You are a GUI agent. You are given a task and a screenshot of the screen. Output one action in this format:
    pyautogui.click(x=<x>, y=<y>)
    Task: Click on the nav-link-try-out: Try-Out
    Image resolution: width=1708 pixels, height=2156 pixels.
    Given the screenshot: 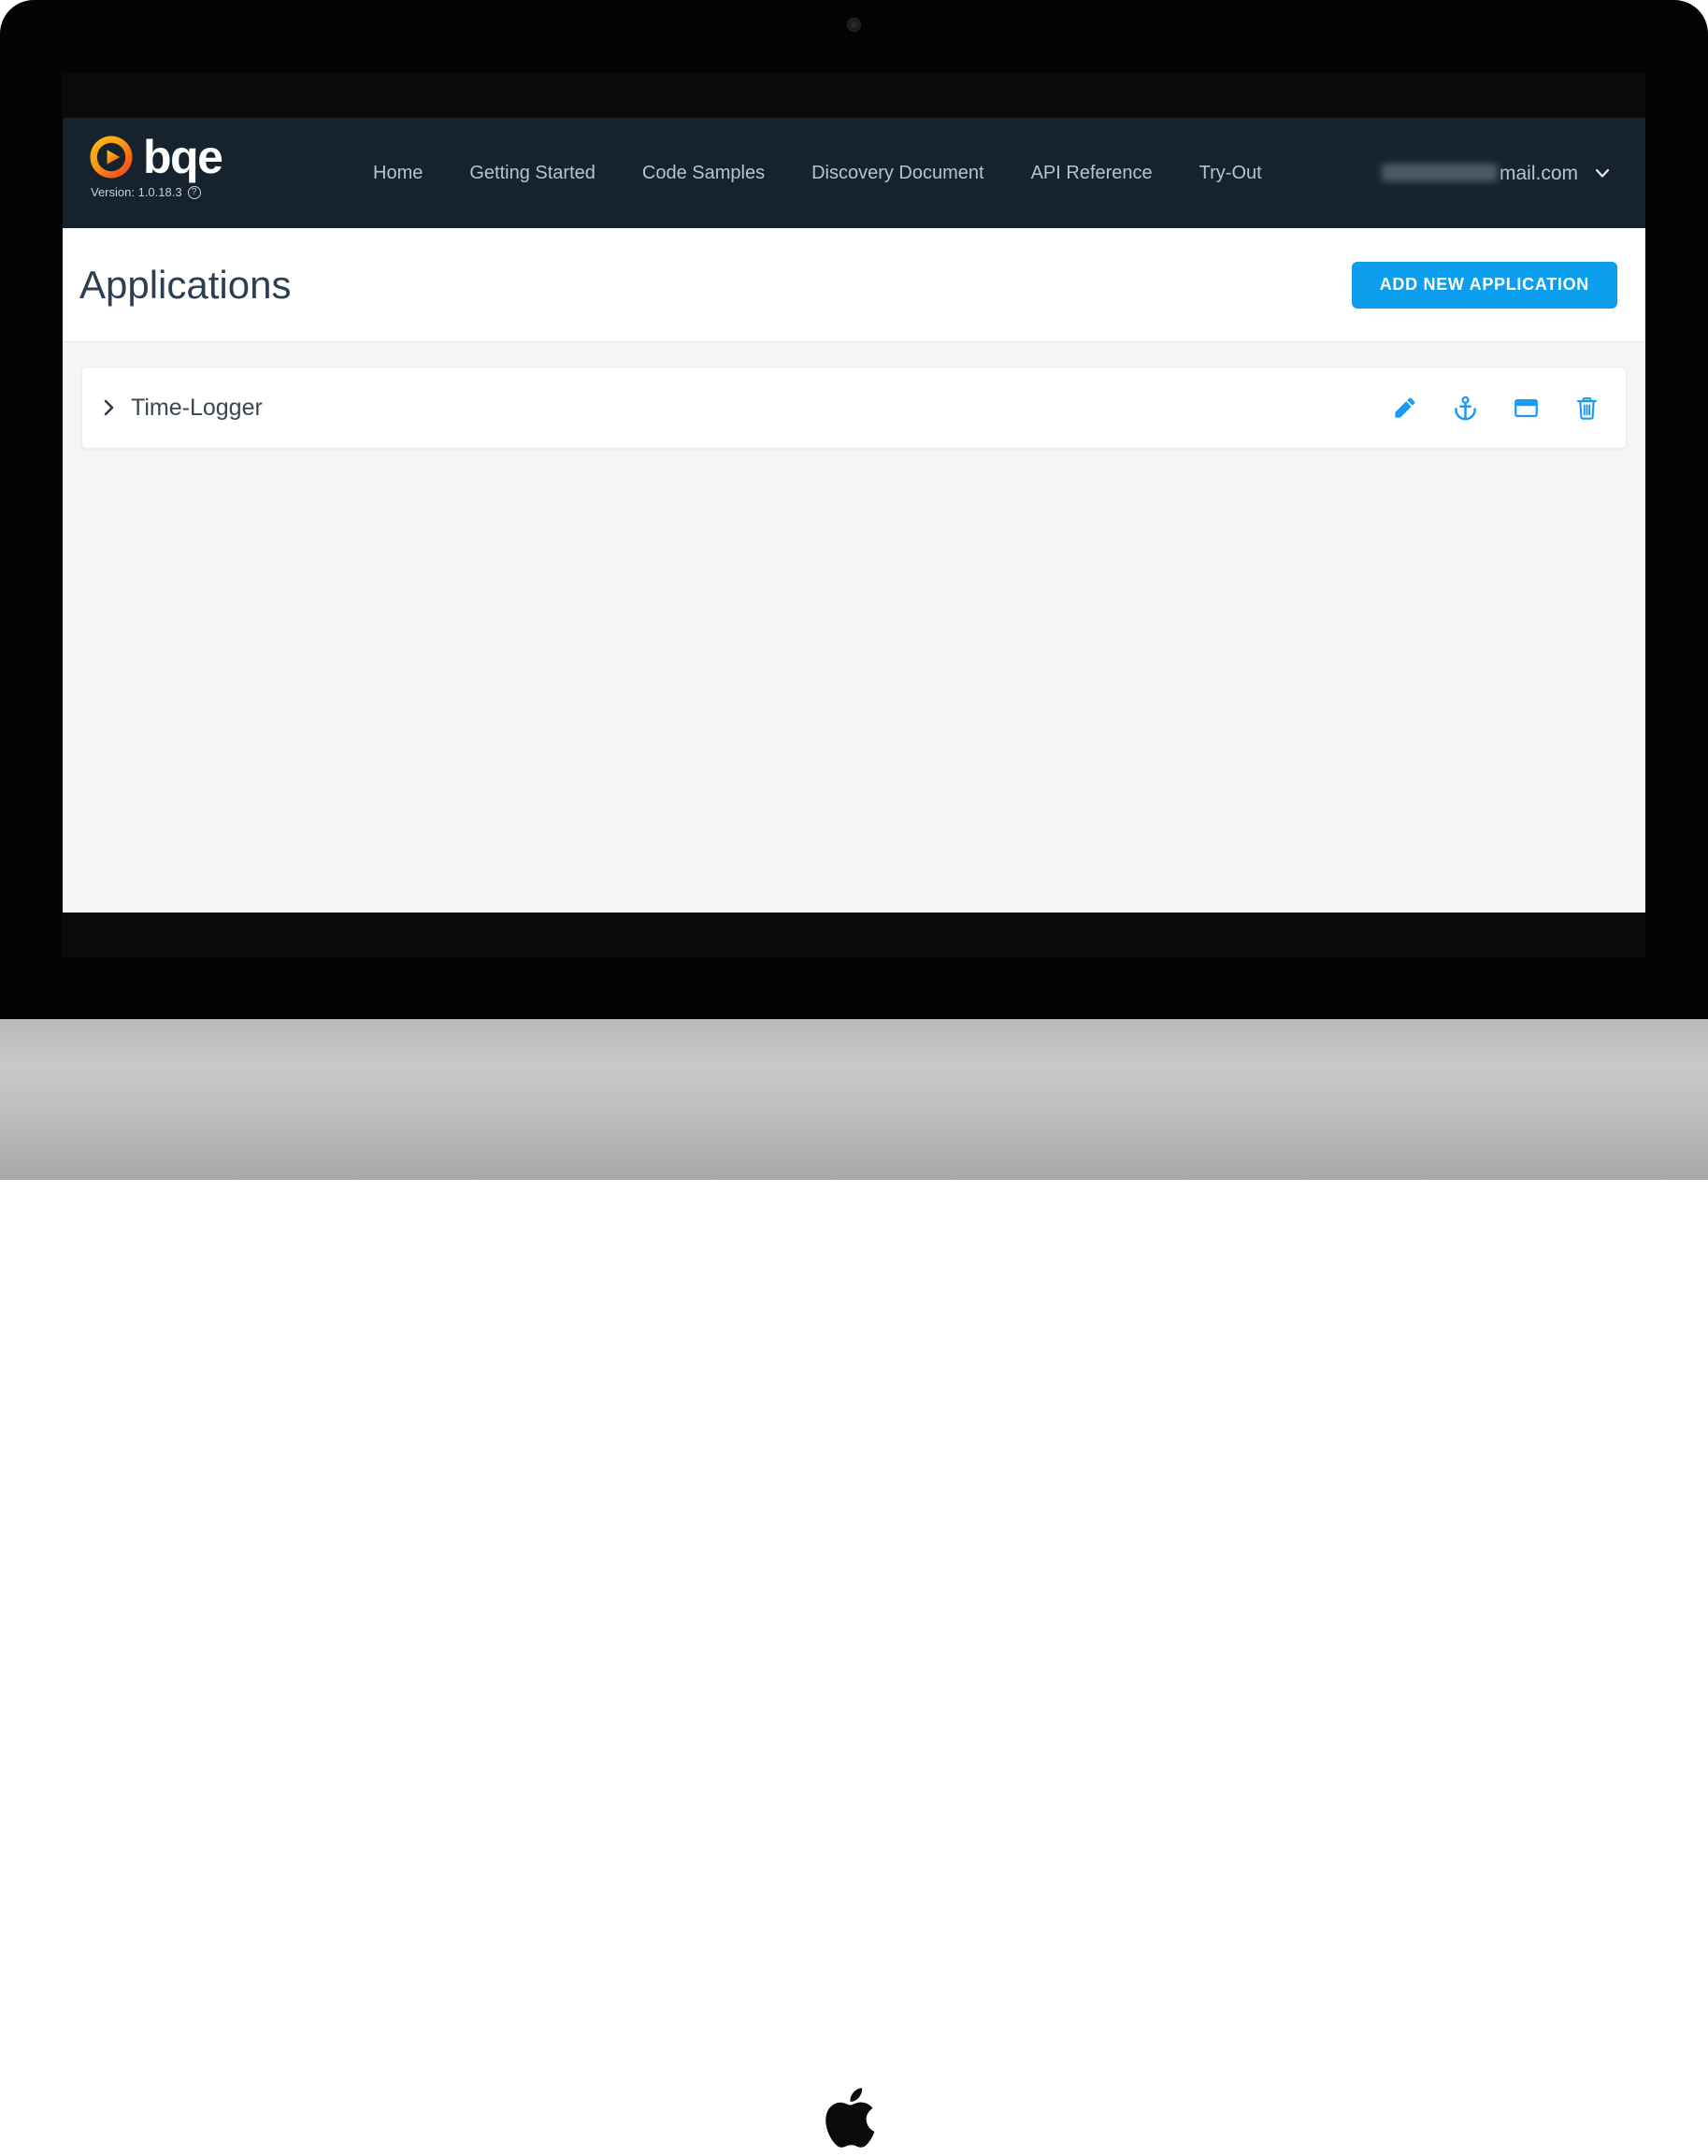 What is the action you would take?
    pyautogui.click(x=1230, y=173)
    